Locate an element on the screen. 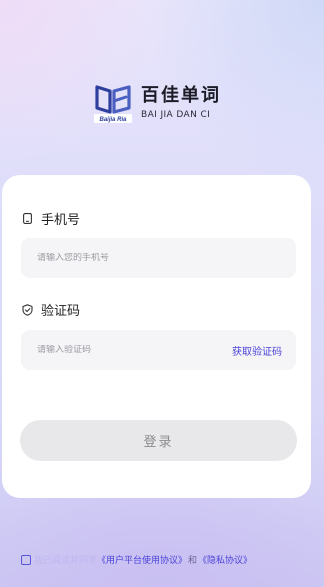 The height and width of the screenshot is (587, 324). phone-input is located at coordinates (159, 258).